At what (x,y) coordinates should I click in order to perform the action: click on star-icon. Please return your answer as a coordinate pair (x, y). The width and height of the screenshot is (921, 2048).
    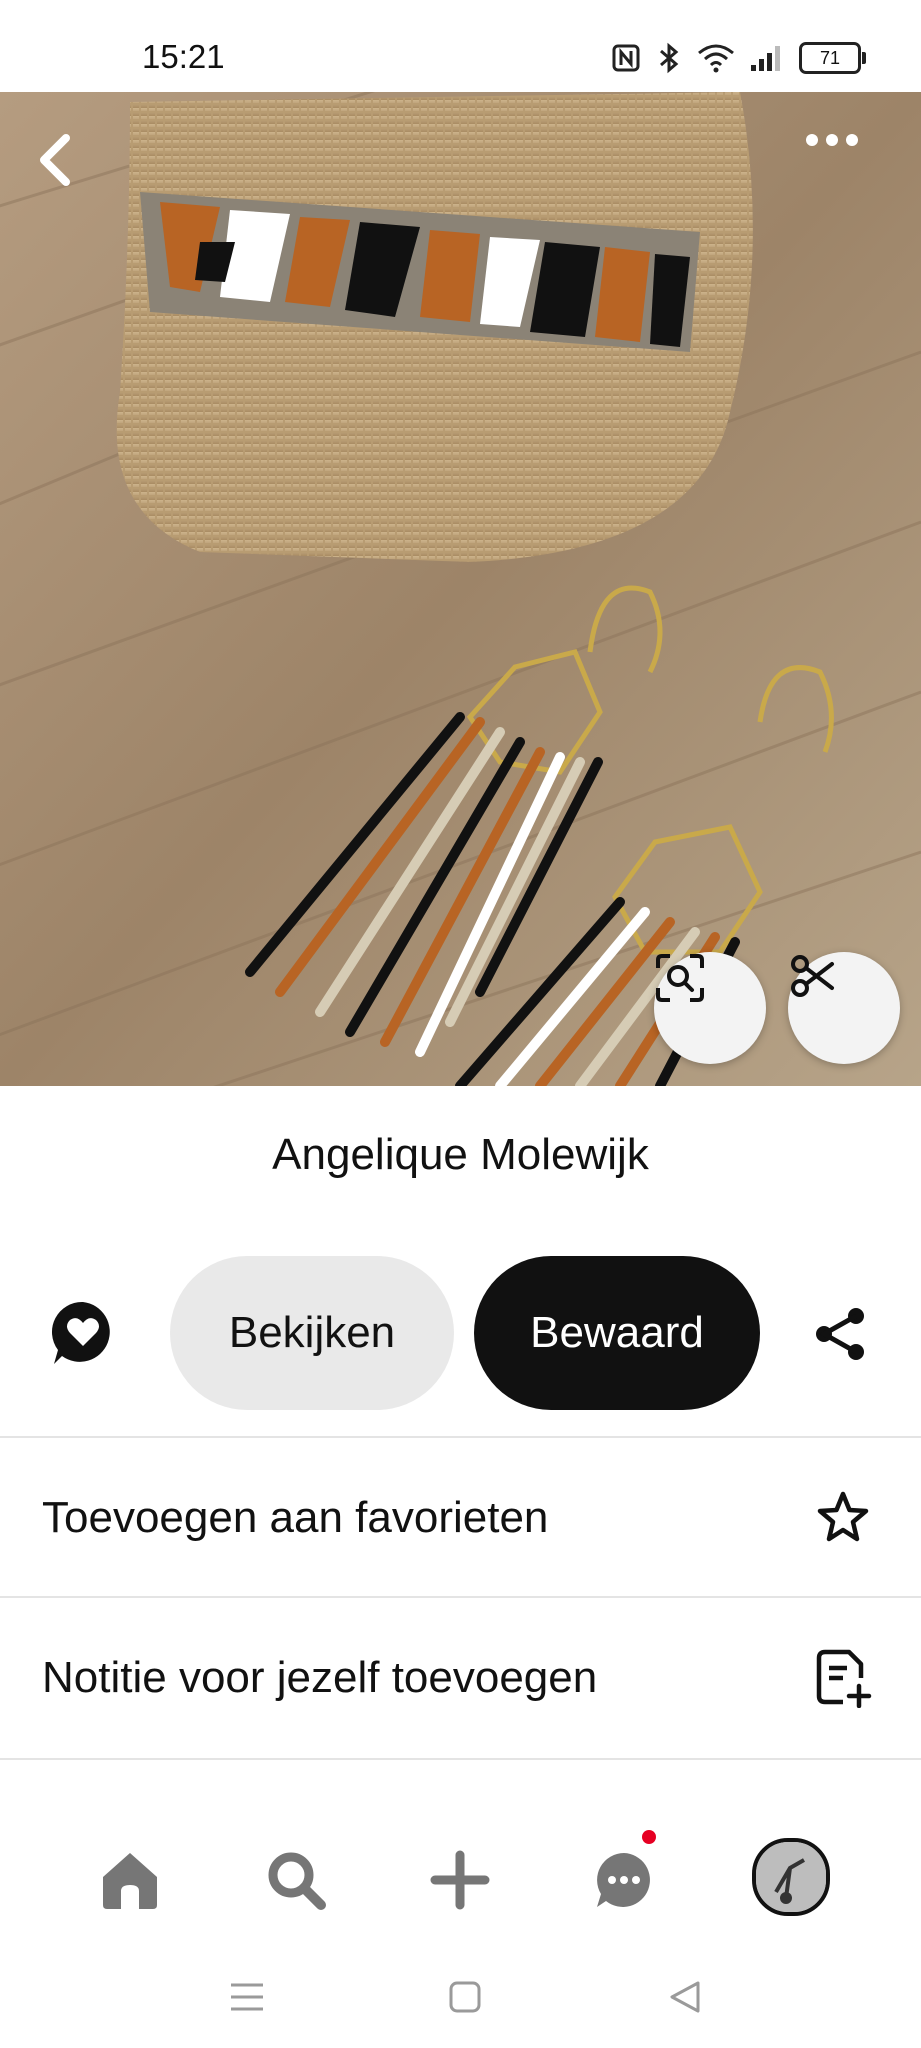
    Looking at the image, I should click on (843, 1518).